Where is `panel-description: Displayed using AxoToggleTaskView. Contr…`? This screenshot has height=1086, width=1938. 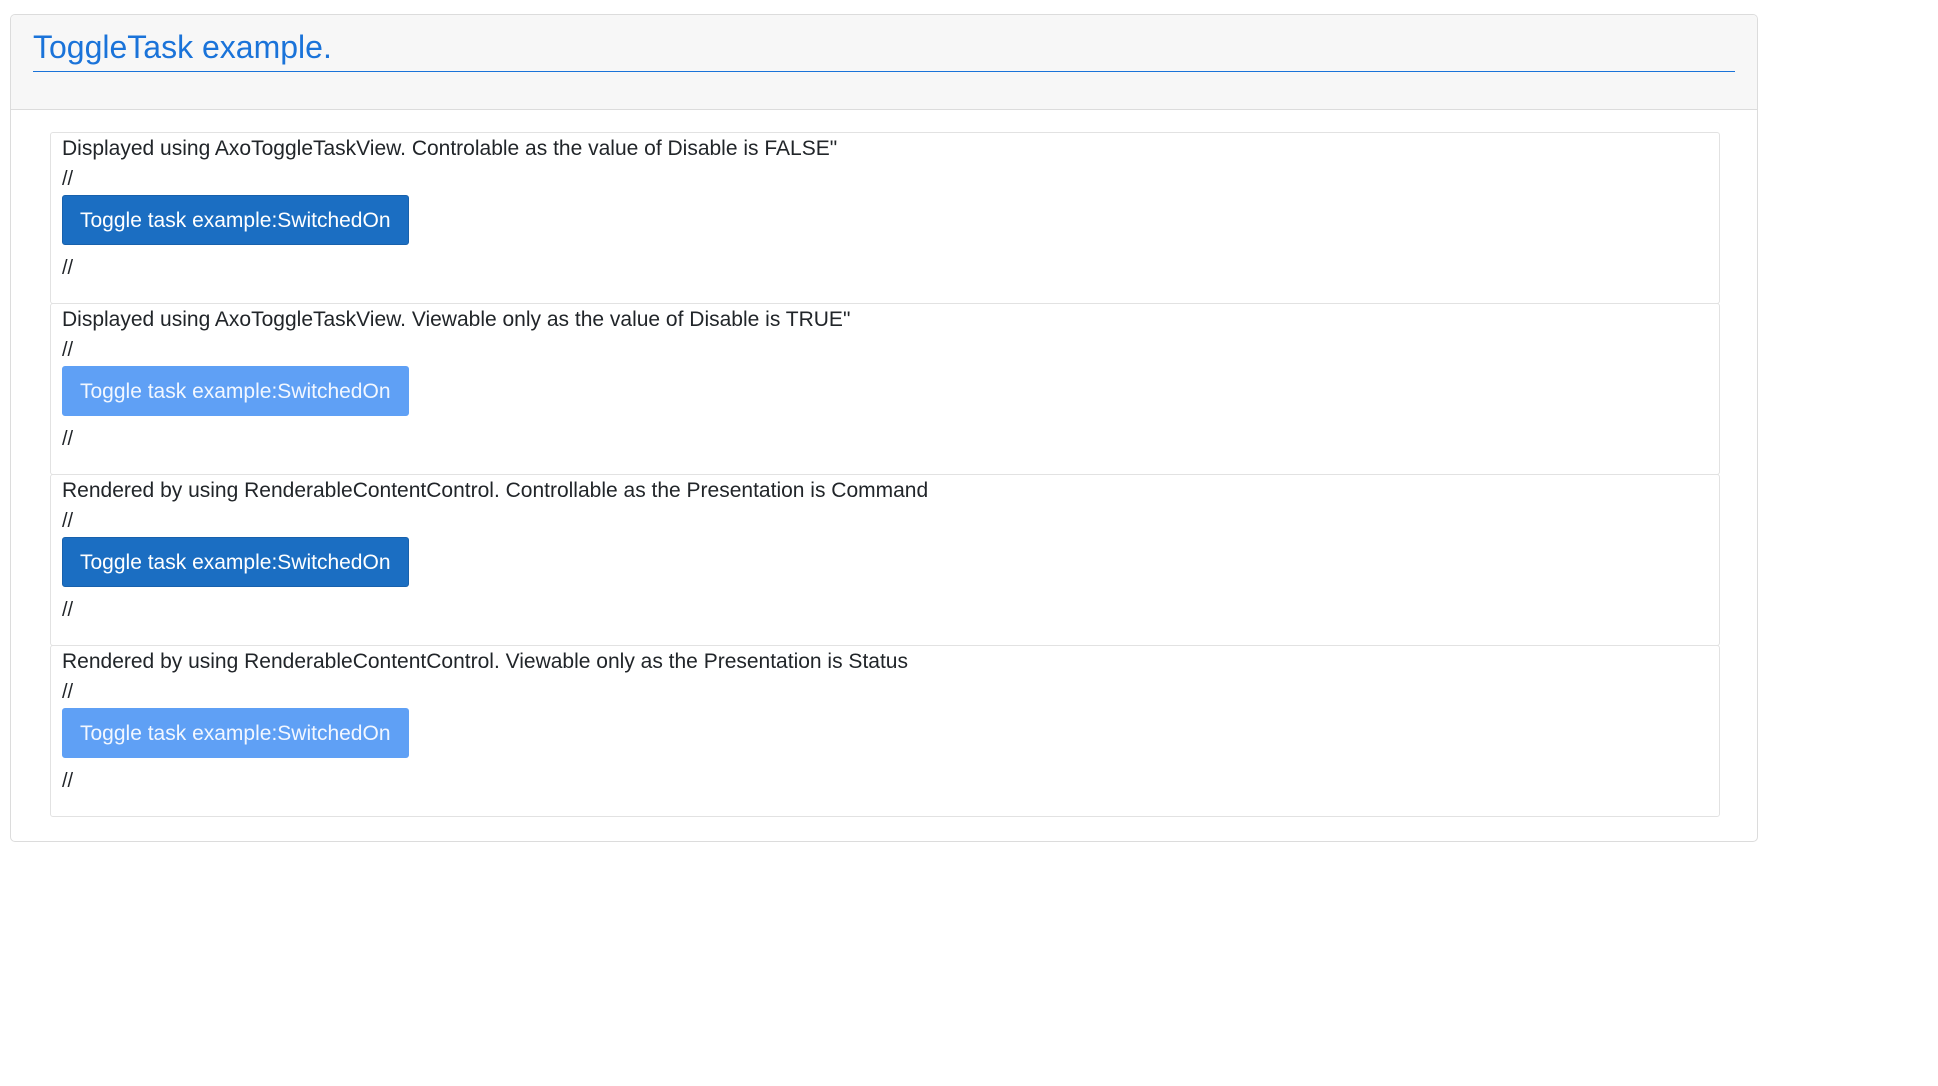
panel-description: Displayed using AxoToggleTaskView. Contr… is located at coordinates (450, 148).